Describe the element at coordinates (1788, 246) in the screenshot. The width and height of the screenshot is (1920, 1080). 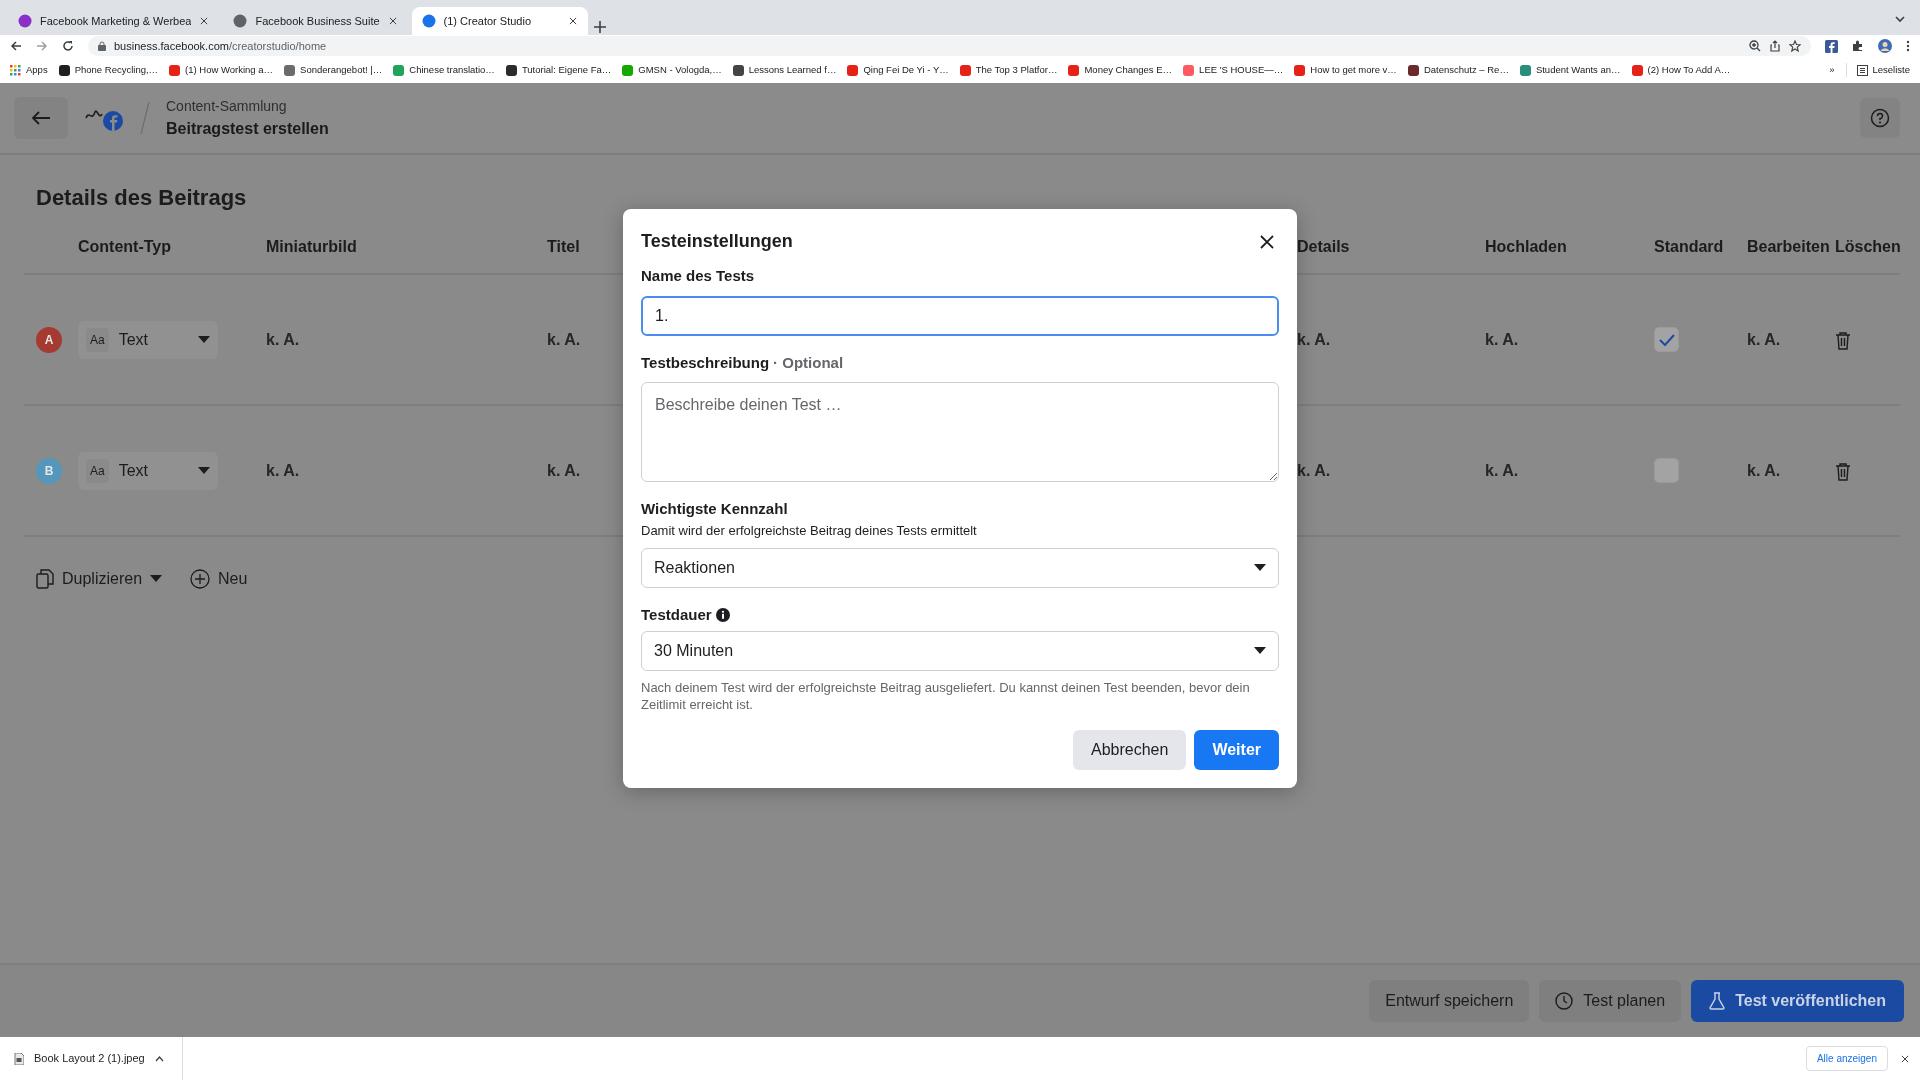
I see `column-header: Bearbeiten` at that location.